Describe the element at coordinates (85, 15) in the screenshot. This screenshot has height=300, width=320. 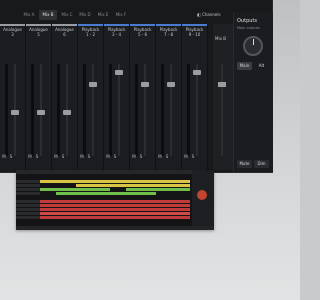
I see `tab-mix-d: Mix D` at that location.